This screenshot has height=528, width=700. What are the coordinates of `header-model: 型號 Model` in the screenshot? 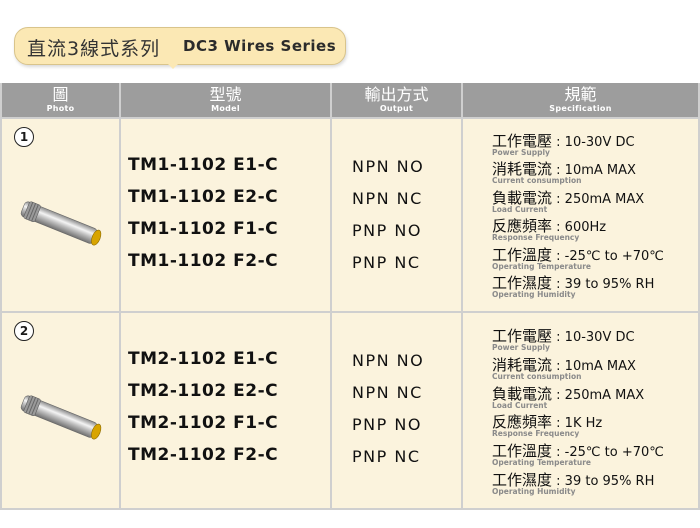 It's located at (225, 100).